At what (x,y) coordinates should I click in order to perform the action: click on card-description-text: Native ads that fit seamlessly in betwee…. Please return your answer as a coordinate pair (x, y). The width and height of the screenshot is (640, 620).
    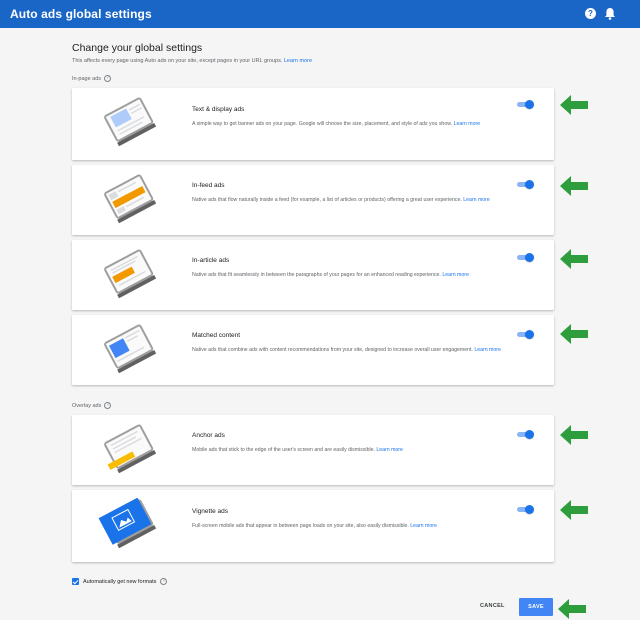
    Looking at the image, I should click on (316, 275).